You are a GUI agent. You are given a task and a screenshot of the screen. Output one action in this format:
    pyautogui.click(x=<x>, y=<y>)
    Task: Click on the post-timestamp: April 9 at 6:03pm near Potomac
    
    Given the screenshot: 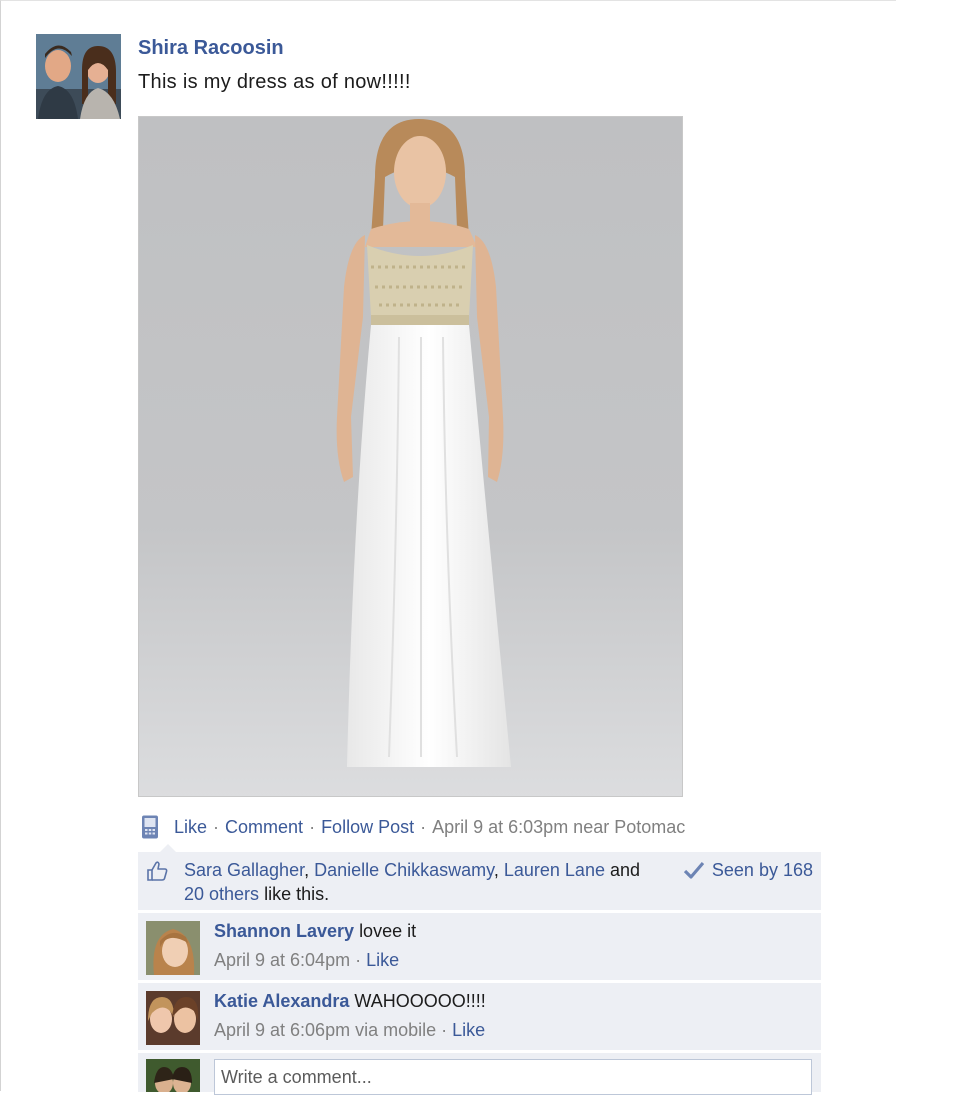 What is the action you would take?
    pyautogui.click(x=558, y=827)
    